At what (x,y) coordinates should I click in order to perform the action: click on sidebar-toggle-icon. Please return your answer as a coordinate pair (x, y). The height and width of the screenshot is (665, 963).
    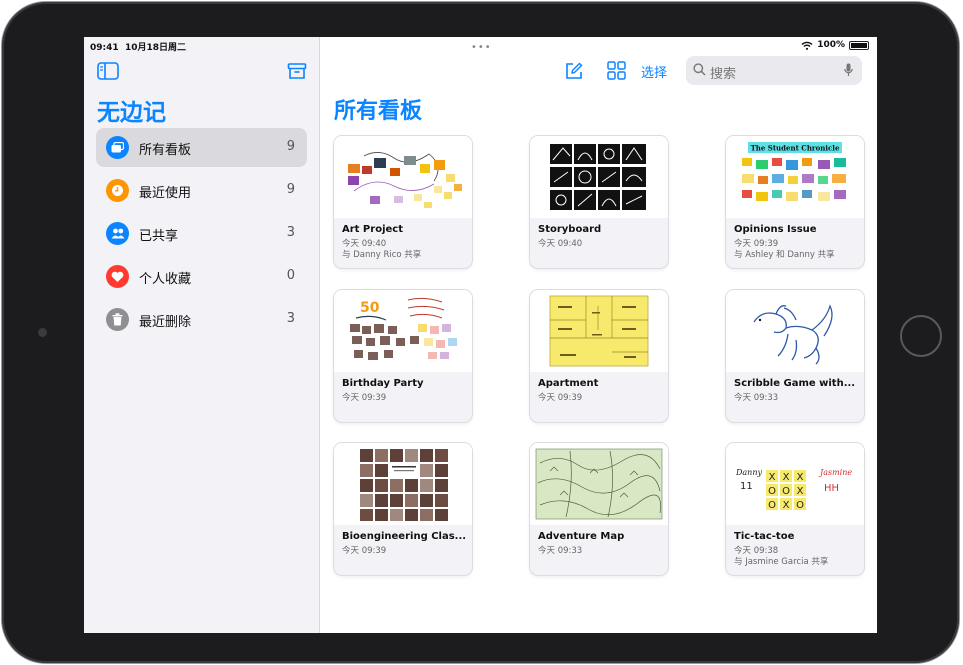
    Looking at the image, I should click on (108, 71).